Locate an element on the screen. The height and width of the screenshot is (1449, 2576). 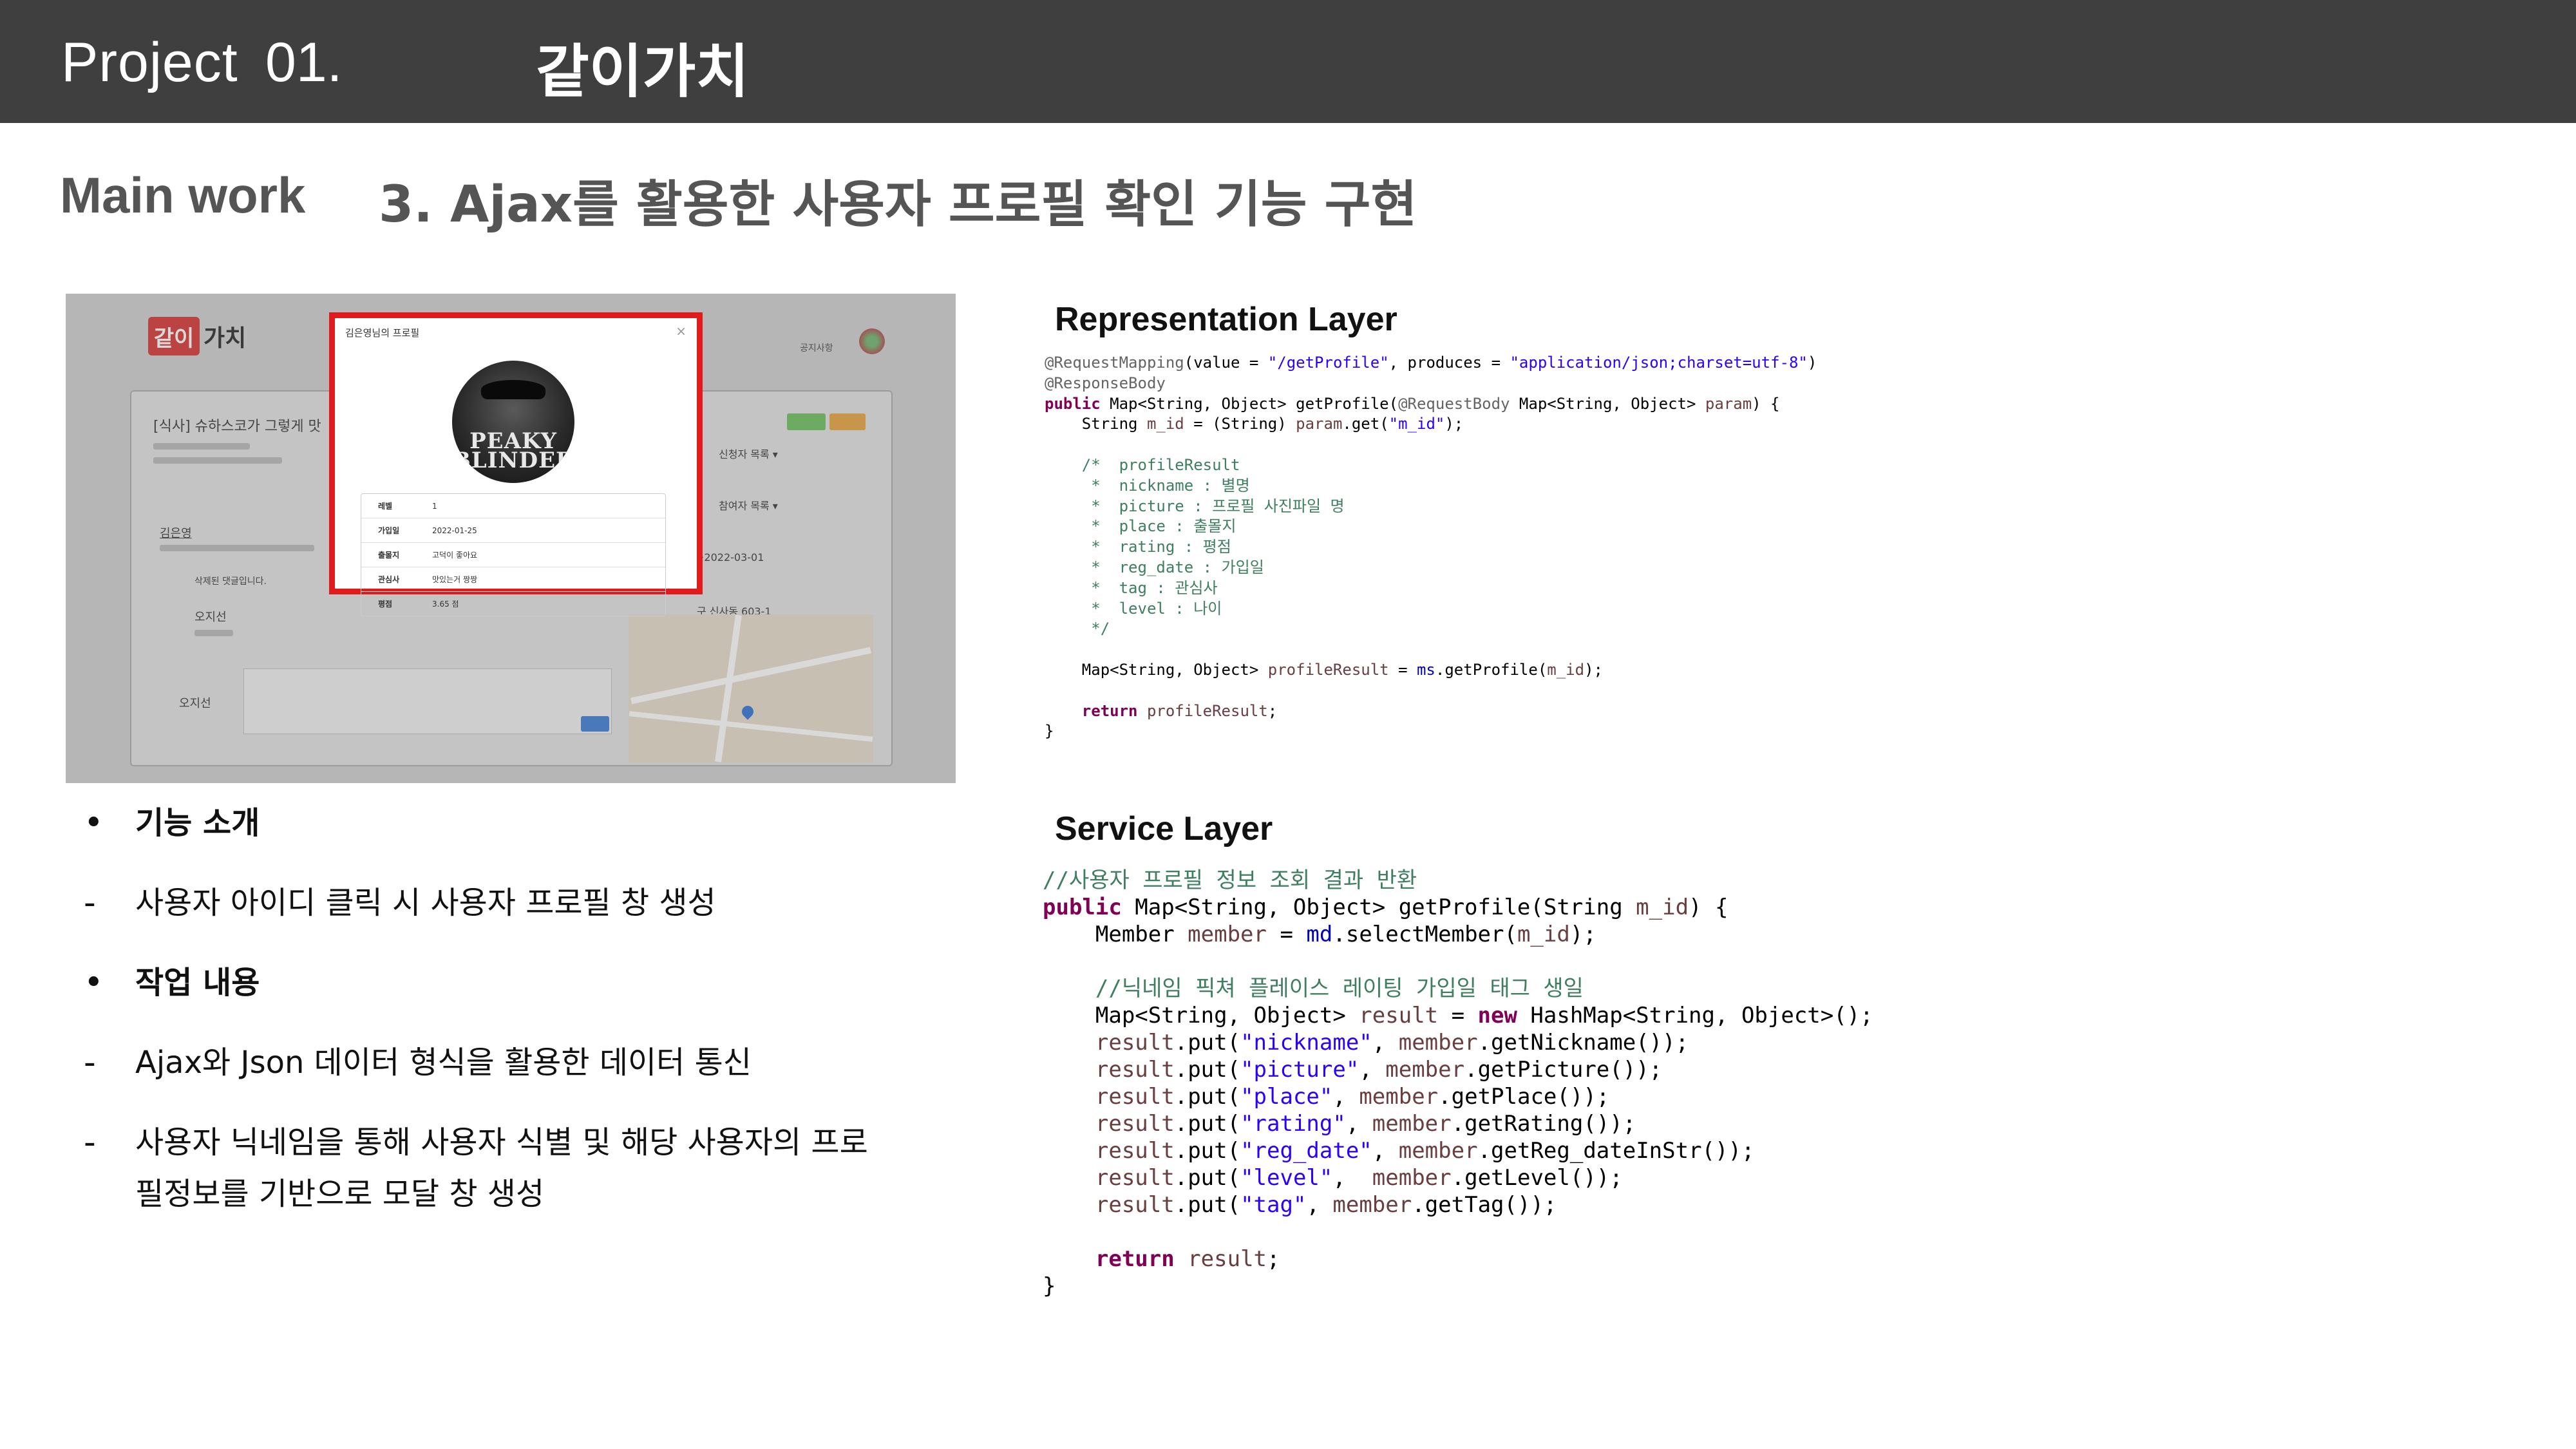
profile-field-label: 출몰지 is located at coordinates (389, 555).